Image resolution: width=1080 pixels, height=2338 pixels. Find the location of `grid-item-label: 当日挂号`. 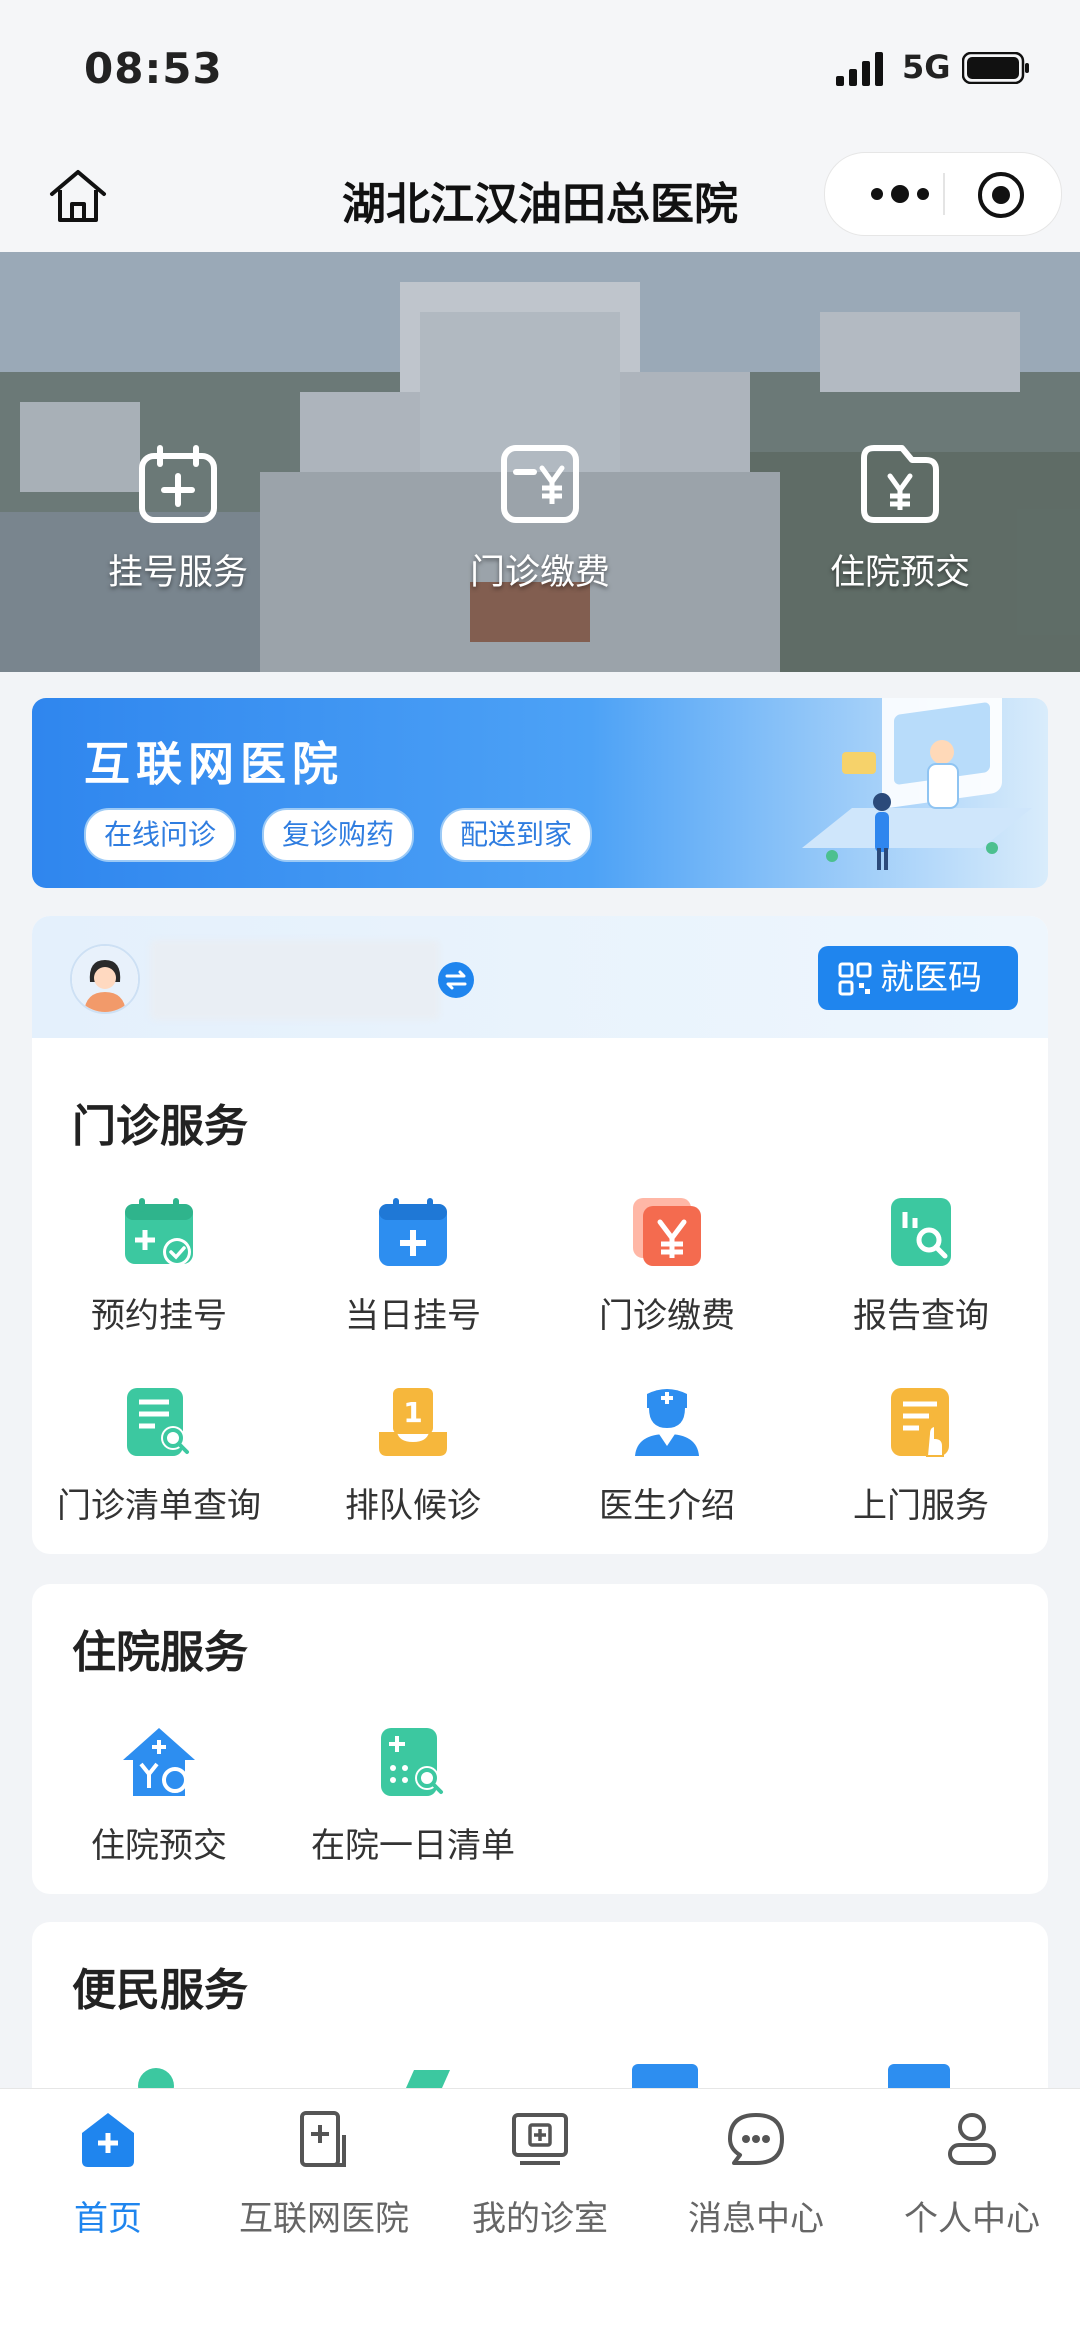

grid-item-label: 当日挂号 is located at coordinates (413, 1316).